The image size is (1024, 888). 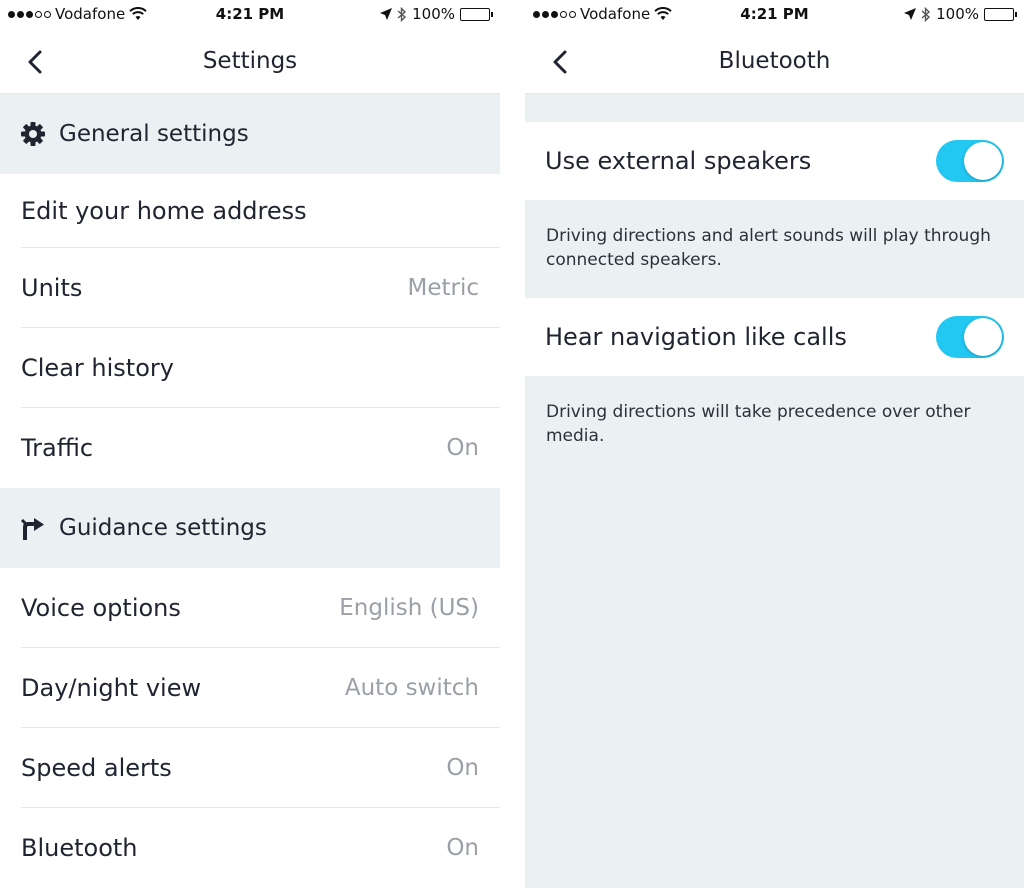 What do you see at coordinates (33, 134) in the screenshot?
I see `gear-icon` at bounding box center [33, 134].